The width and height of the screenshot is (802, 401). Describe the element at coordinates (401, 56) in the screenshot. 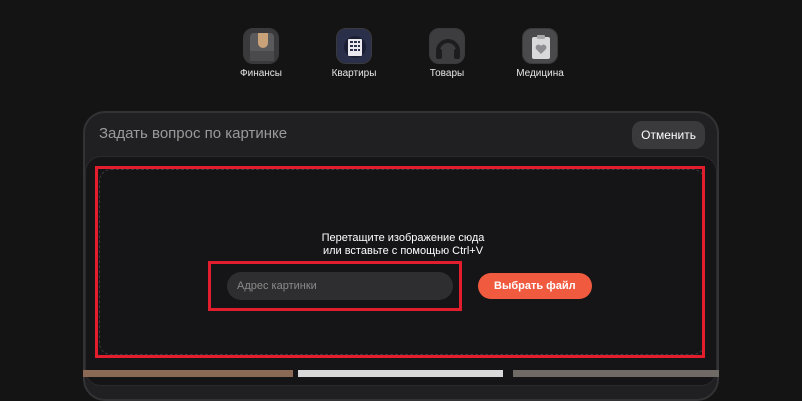

I see `category-shortcuts: Финансы Квартиры Товары Медицина` at that location.